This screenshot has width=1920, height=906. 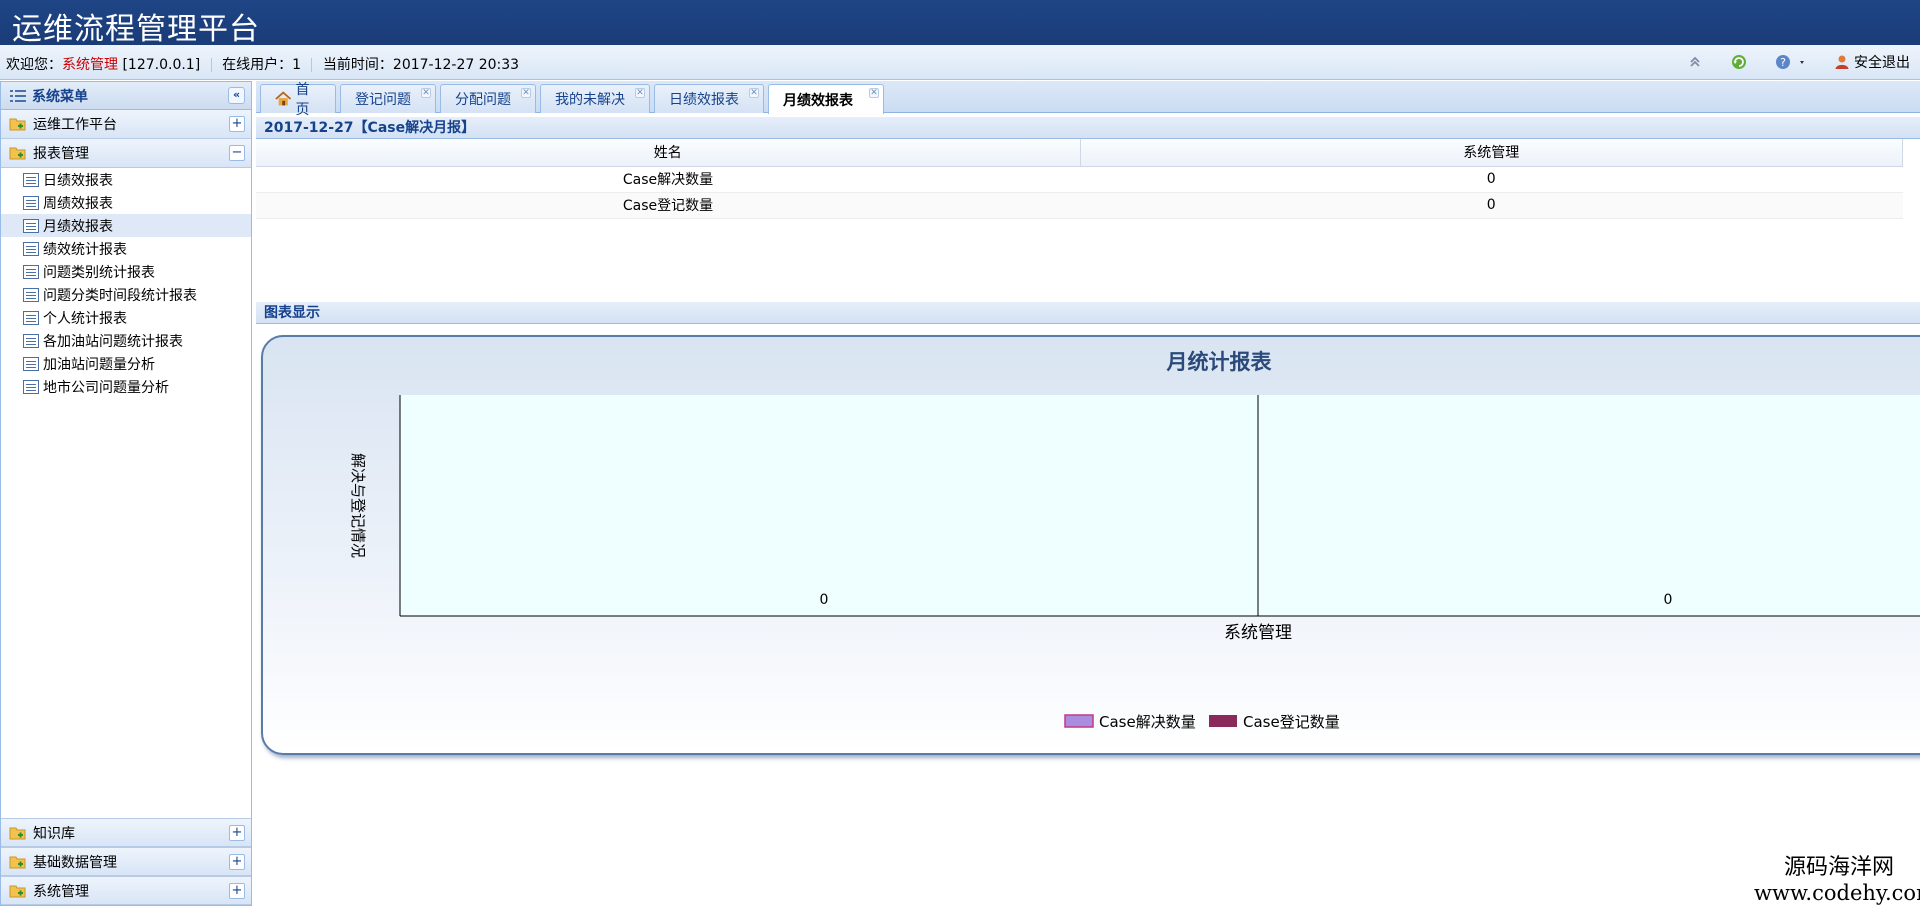 What do you see at coordinates (126, 294) in the screenshot?
I see `sidebar-item-period-stats: 问题分类时间段统计报表` at bounding box center [126, 294].